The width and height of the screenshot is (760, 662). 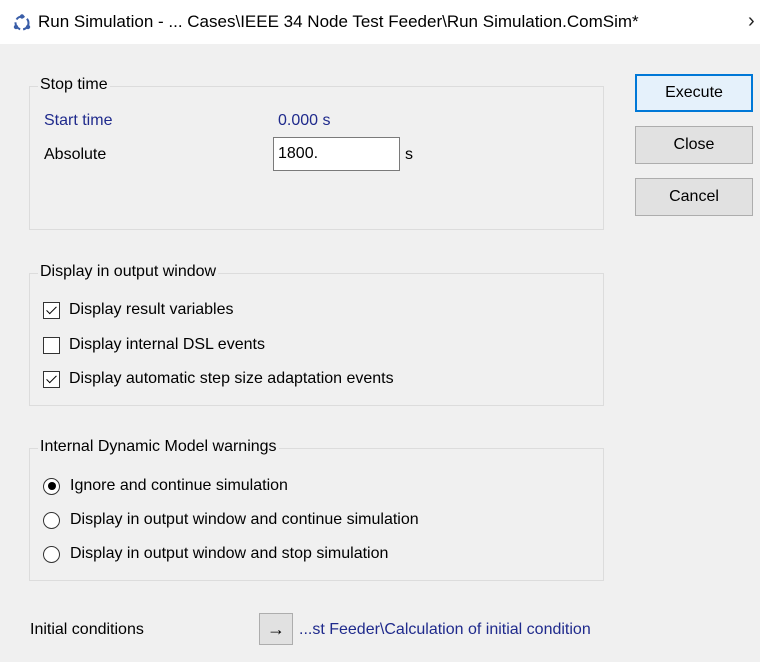 What do you see at coordinates (51, 554) in the screenshot?
I see `display-stop-radio` at bounding box center [51, 554].